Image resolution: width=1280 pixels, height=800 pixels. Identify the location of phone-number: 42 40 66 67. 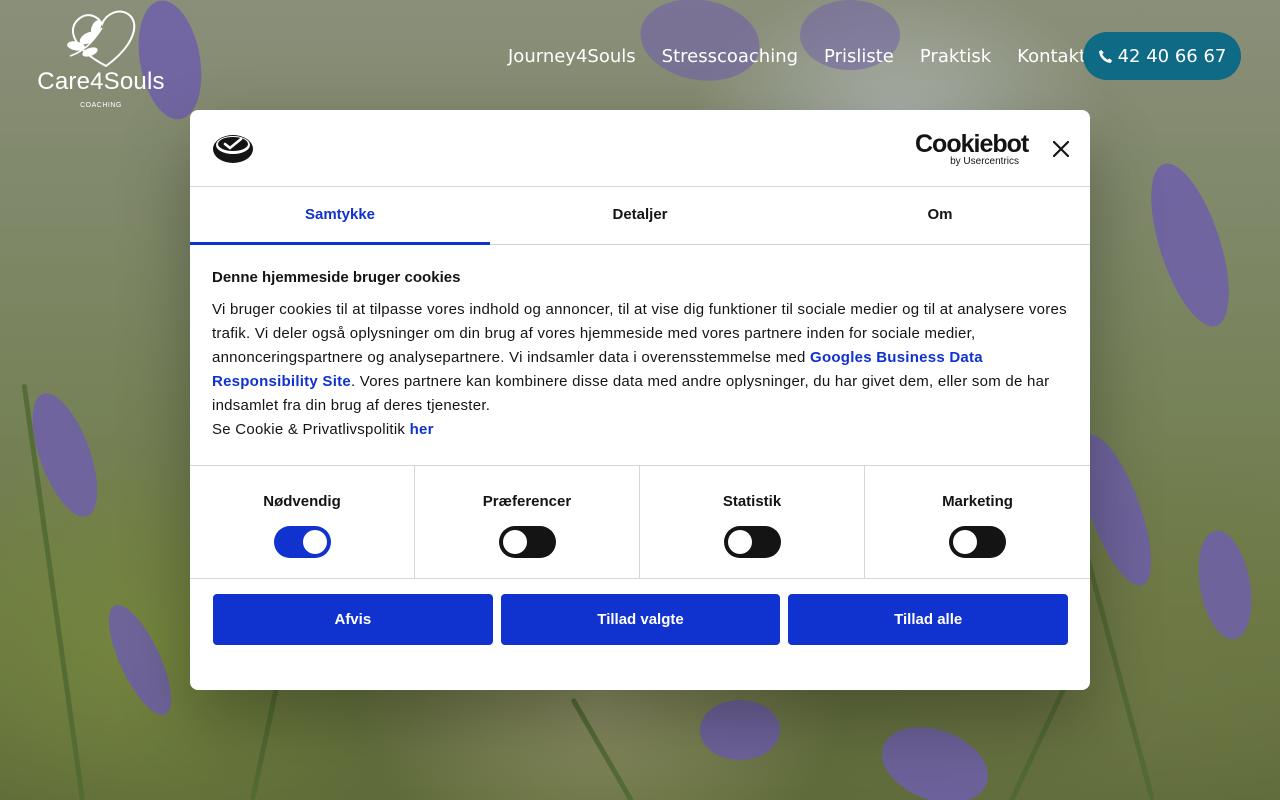
(1172, 56).